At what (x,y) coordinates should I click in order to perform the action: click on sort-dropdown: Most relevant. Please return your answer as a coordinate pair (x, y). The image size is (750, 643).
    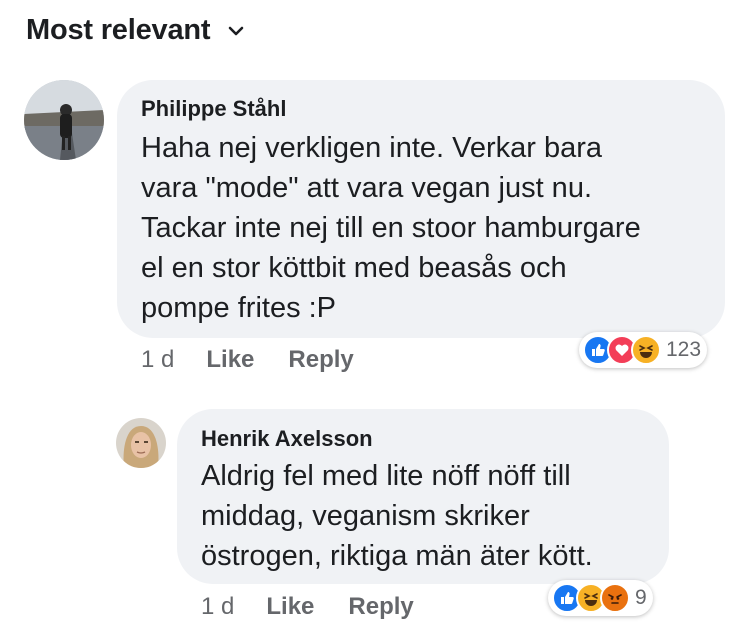
    Looking at the image, I should click on (136, 30).